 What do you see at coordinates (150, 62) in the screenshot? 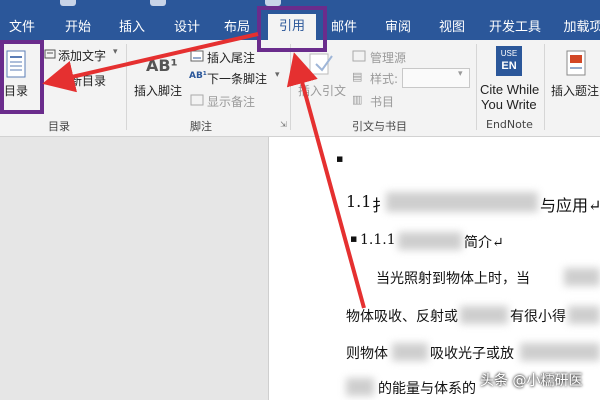
I see `arrow-to-toc` at bounding box center [150, 62].